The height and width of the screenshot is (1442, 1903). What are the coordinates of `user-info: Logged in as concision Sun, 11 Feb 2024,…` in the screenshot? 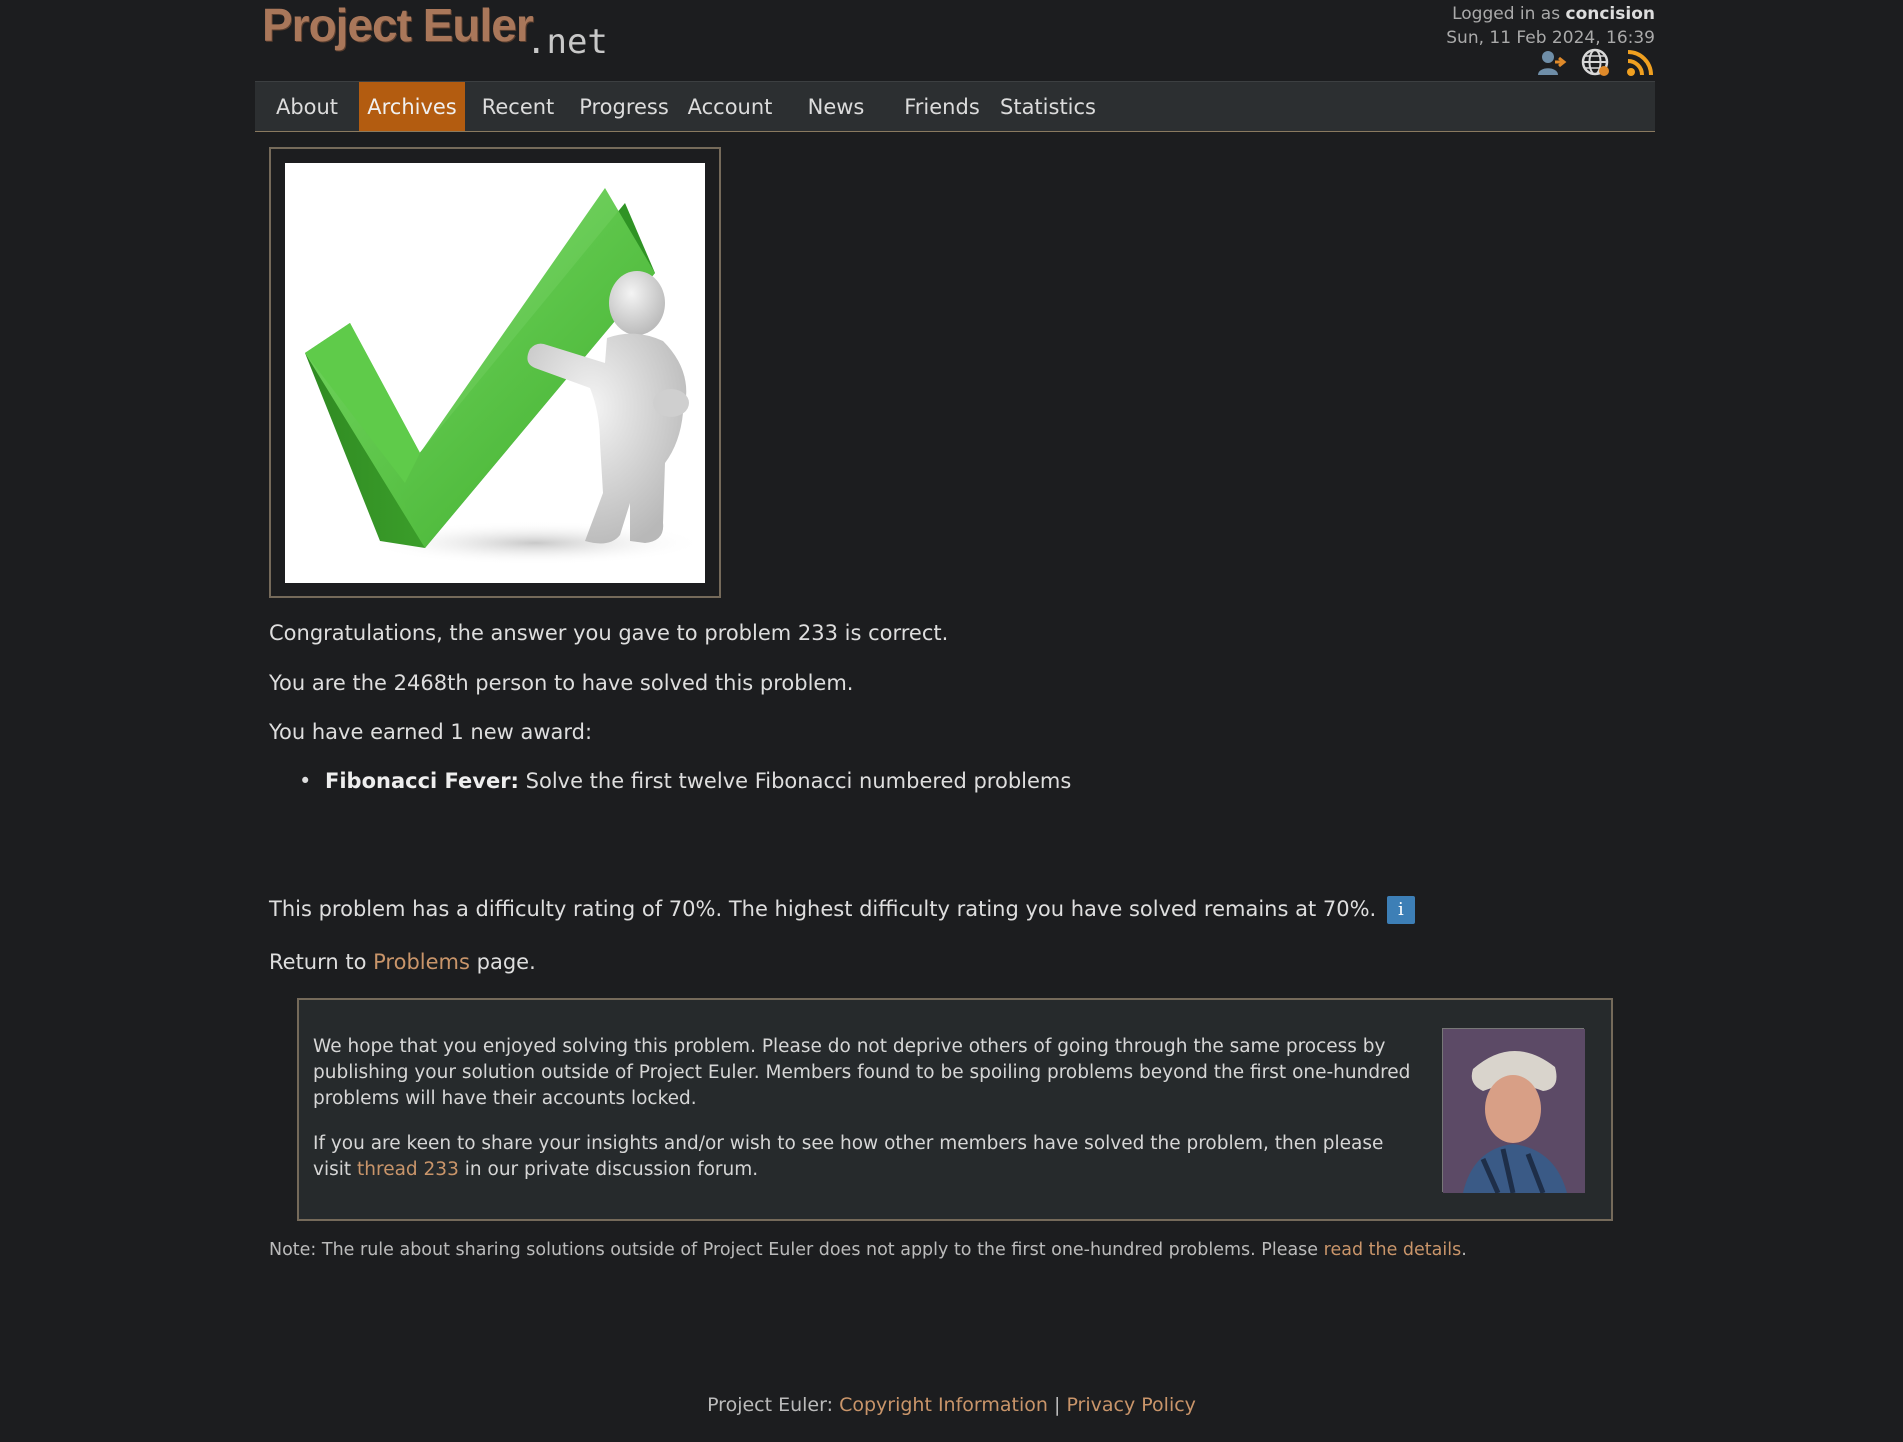 It's located at (1550, 26).